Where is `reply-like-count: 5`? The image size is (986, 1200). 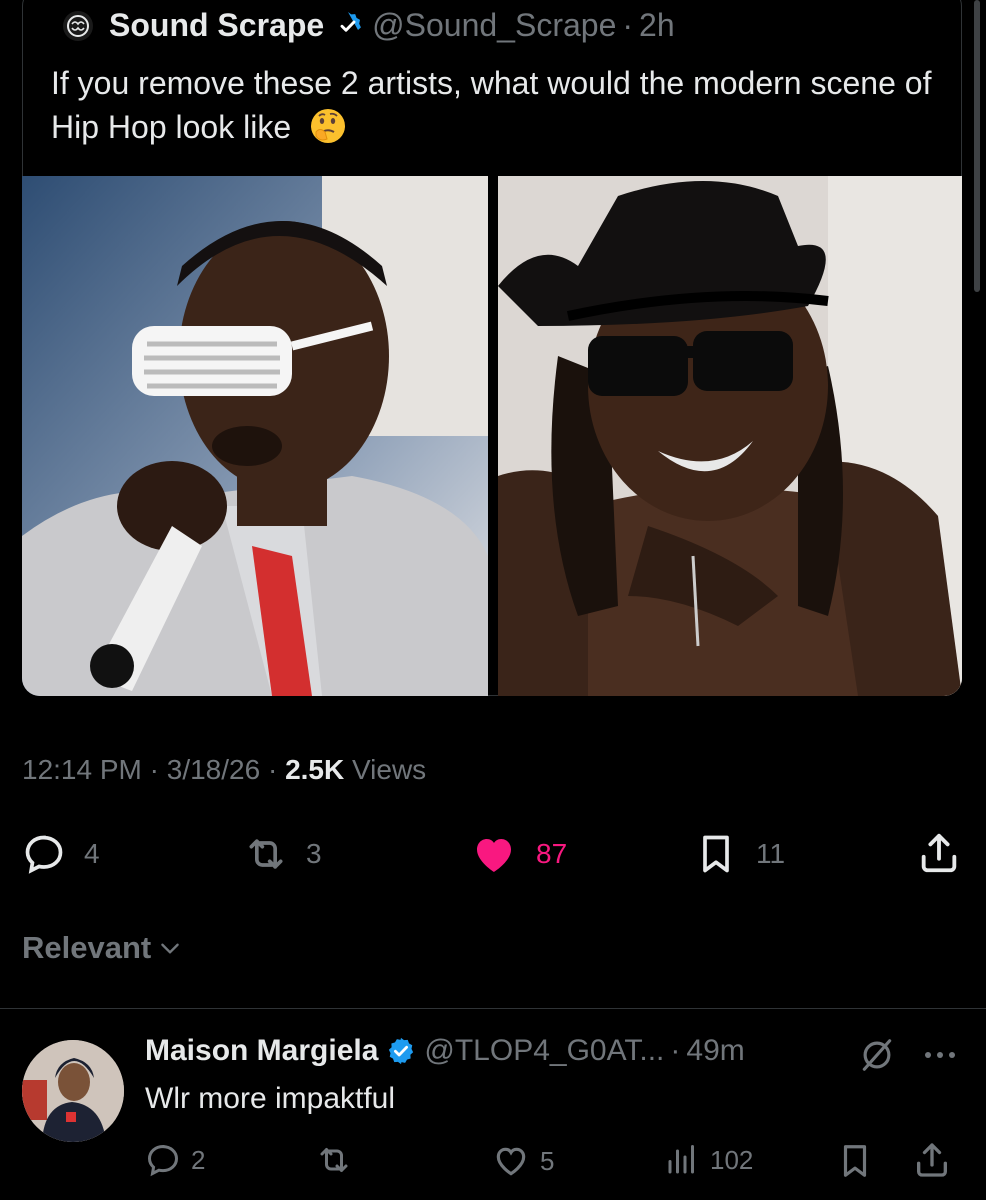
reply-like-count: 5 is located at coordinates (547, 1160).